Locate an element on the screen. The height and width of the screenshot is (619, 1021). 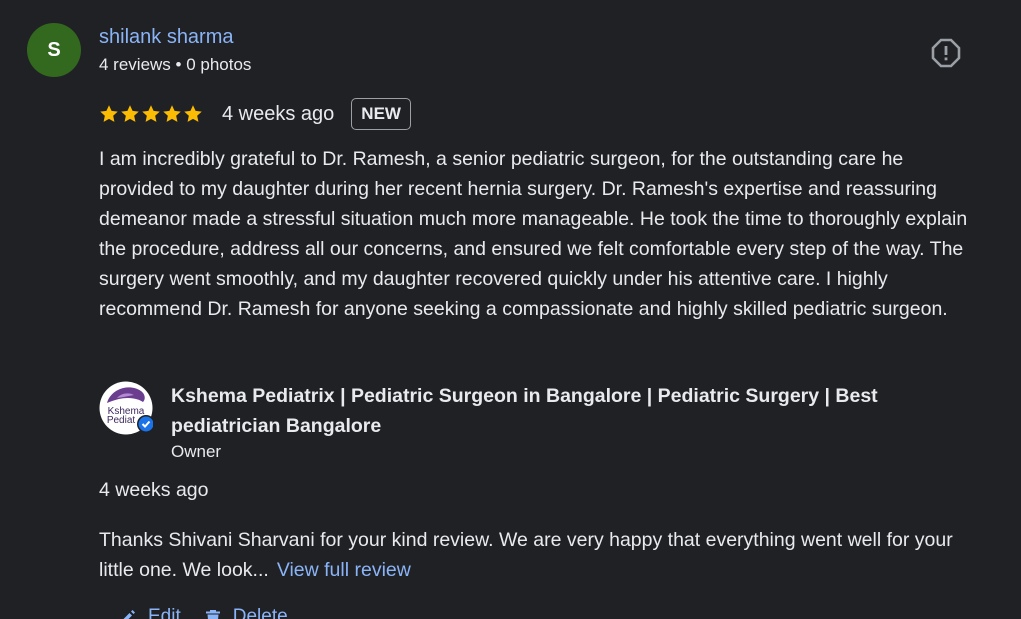
star-rating is located at coordinates (151, 114).